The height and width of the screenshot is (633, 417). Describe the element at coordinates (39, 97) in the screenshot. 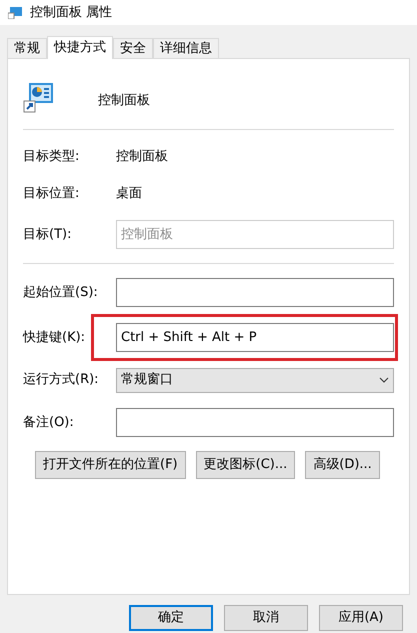

I see `shortcut-app-icon` at that location.